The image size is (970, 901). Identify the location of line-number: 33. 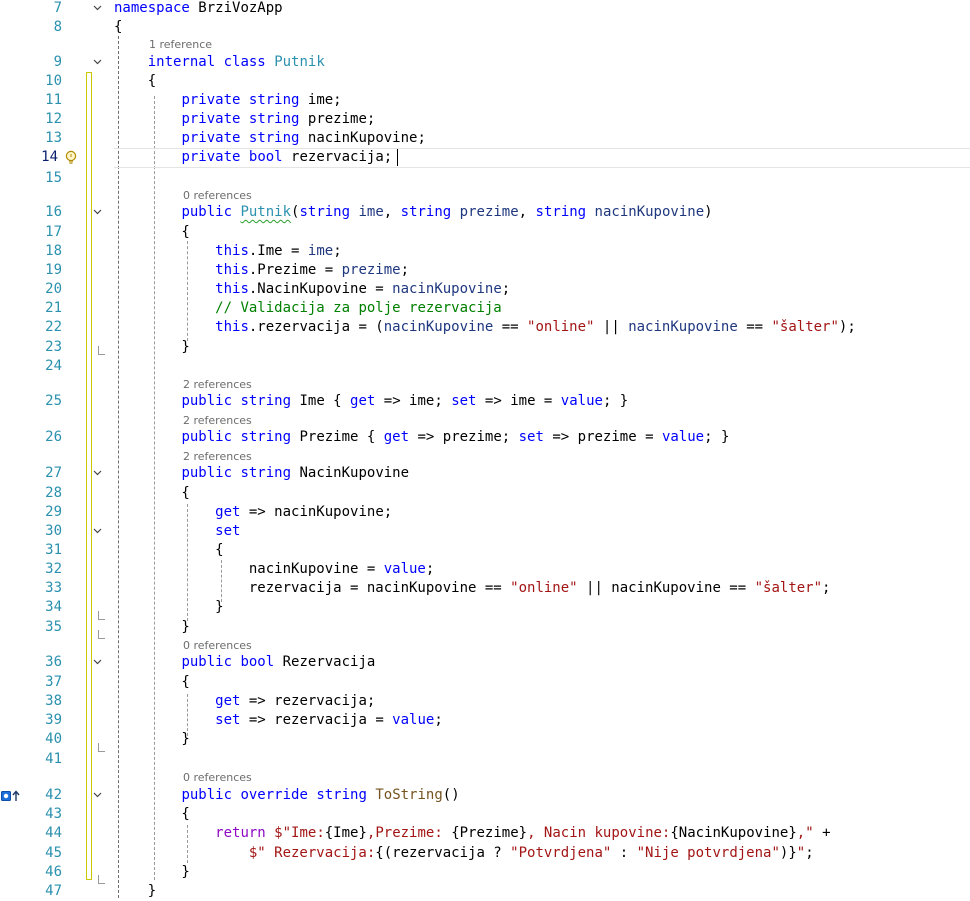
(53, 588).